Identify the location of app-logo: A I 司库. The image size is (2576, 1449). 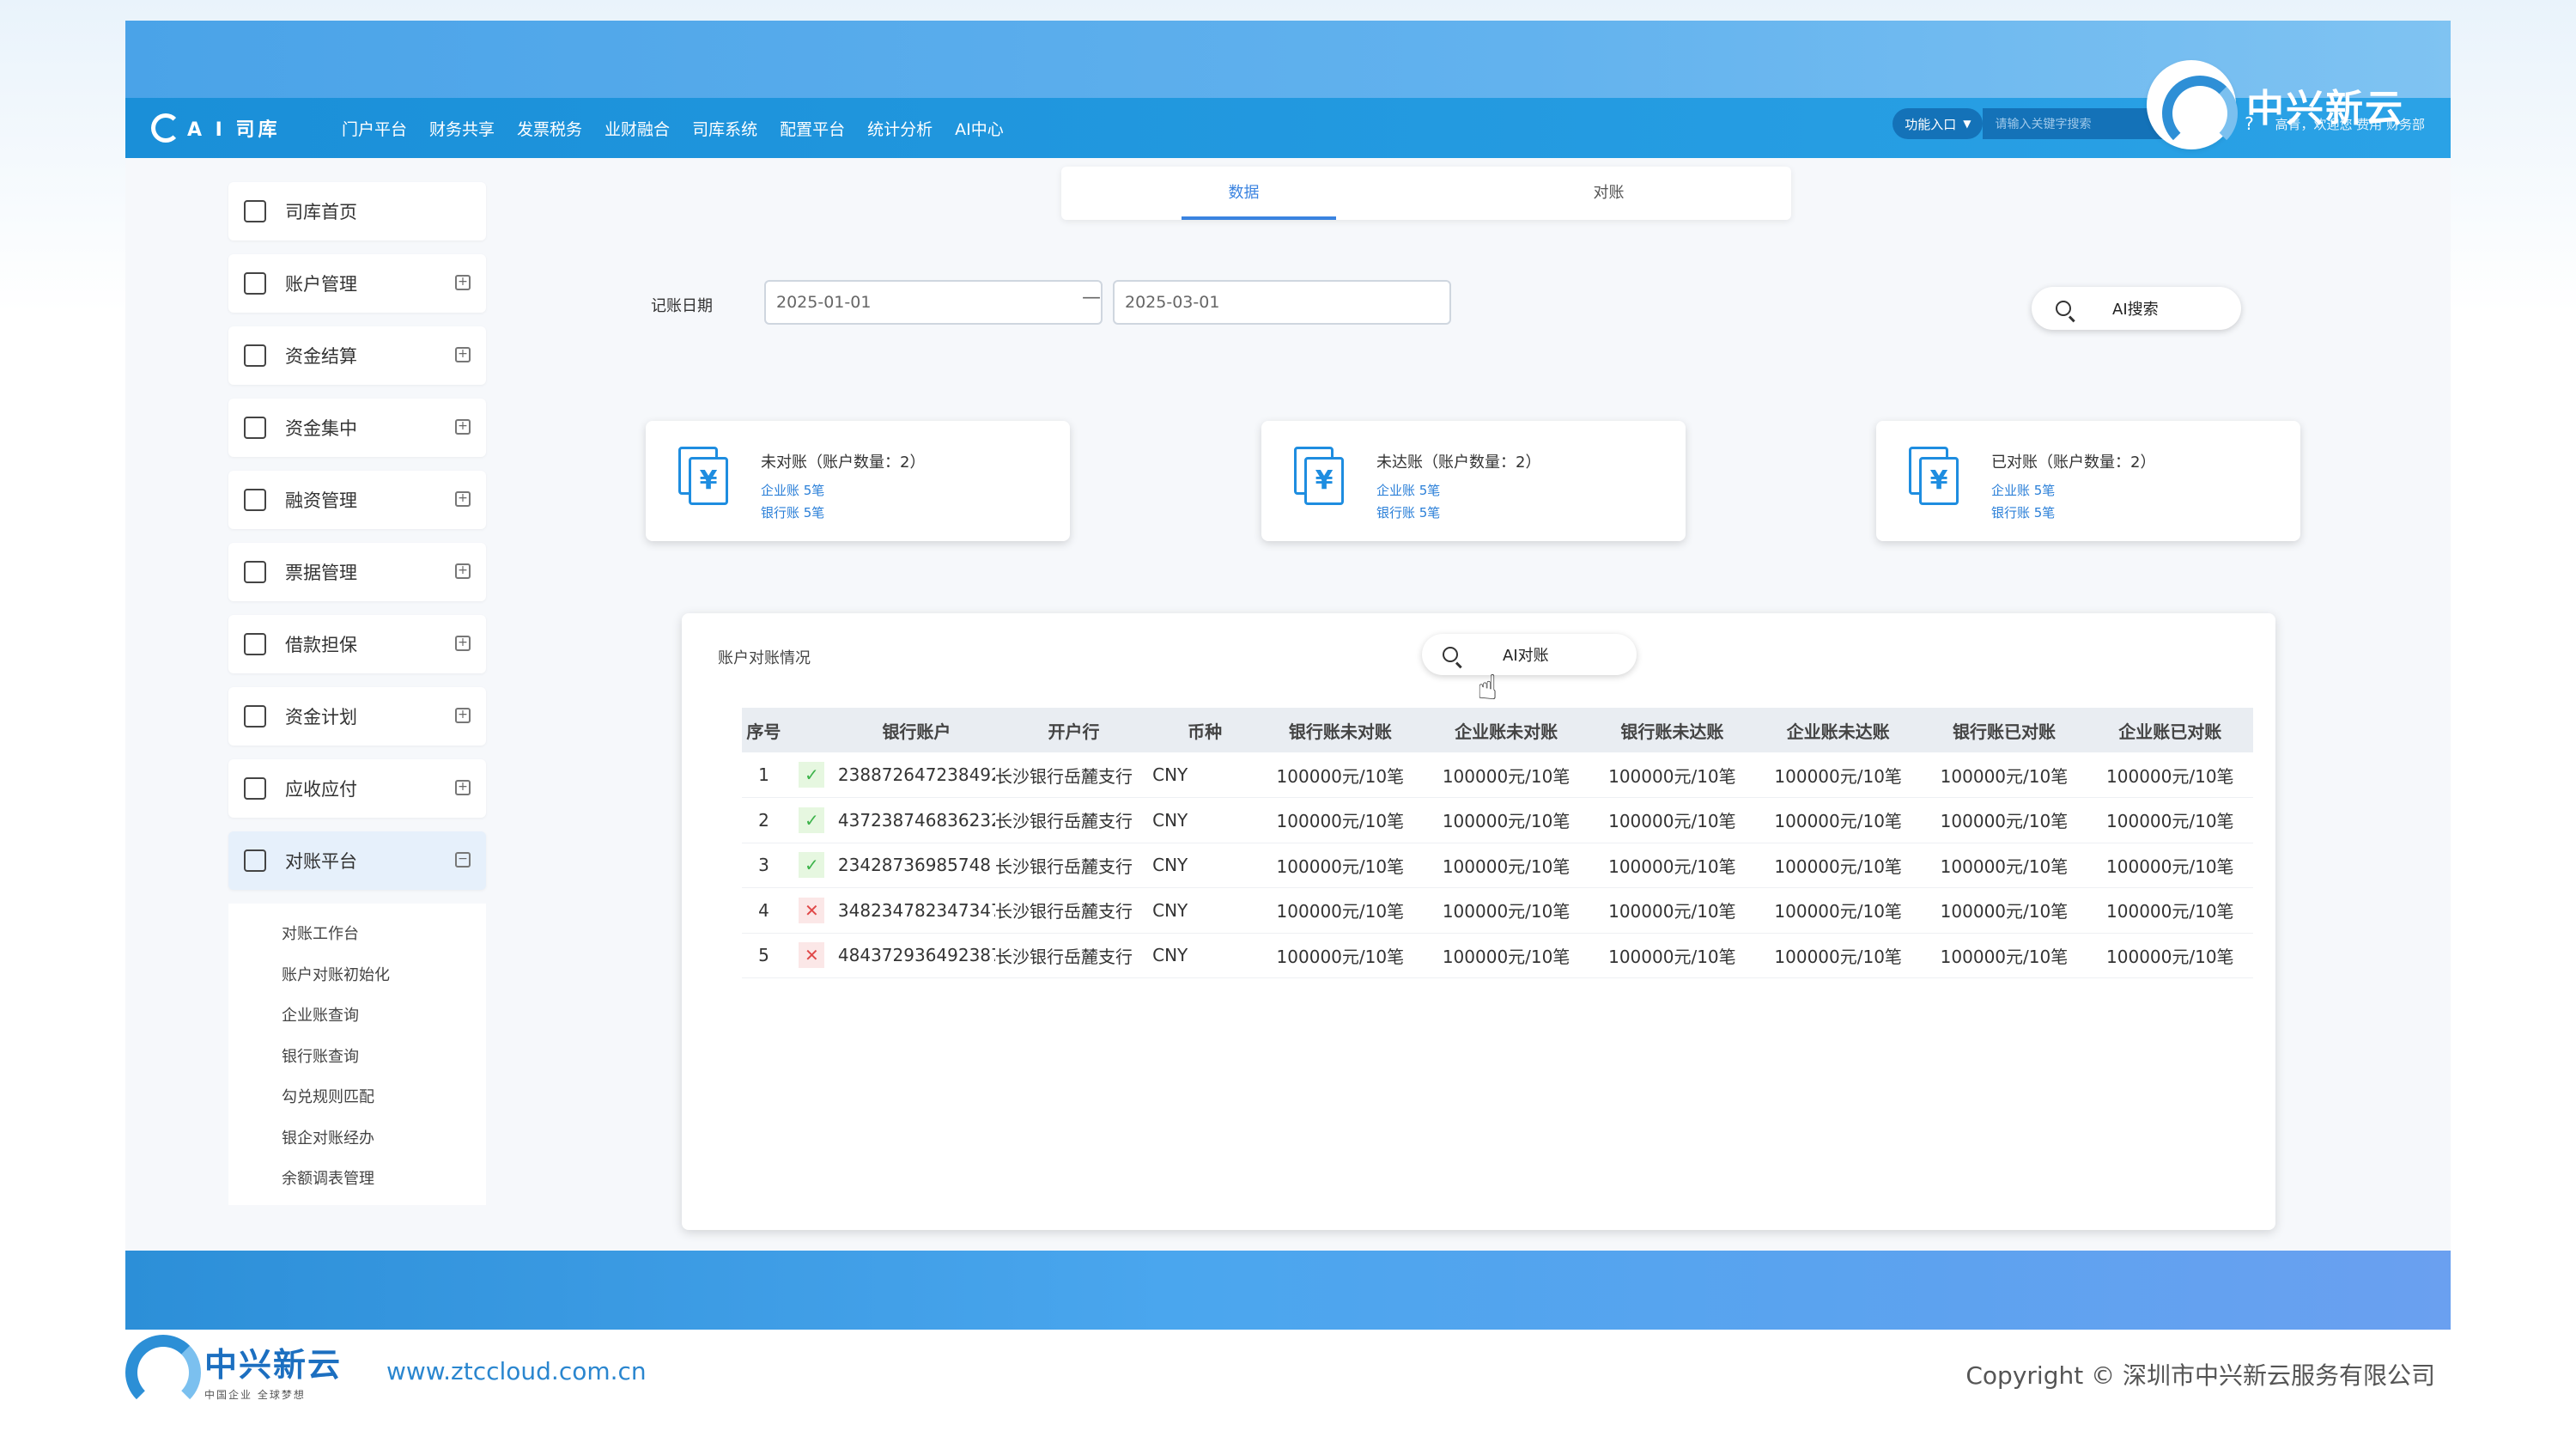
(237, 128).